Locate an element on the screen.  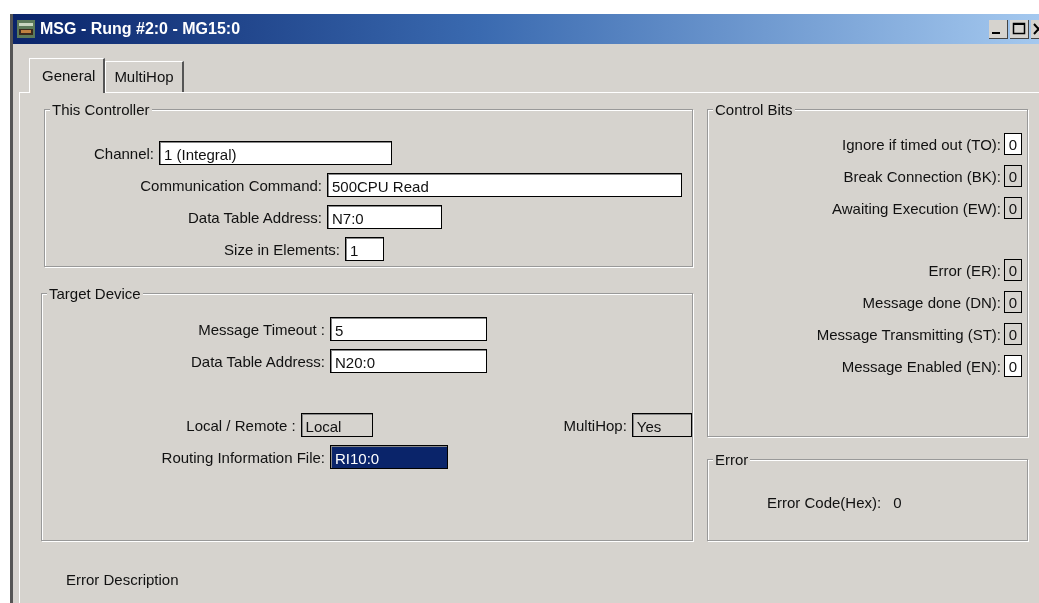
bit-label: Message Enabled (EN): is located at coordinates (921, 366).